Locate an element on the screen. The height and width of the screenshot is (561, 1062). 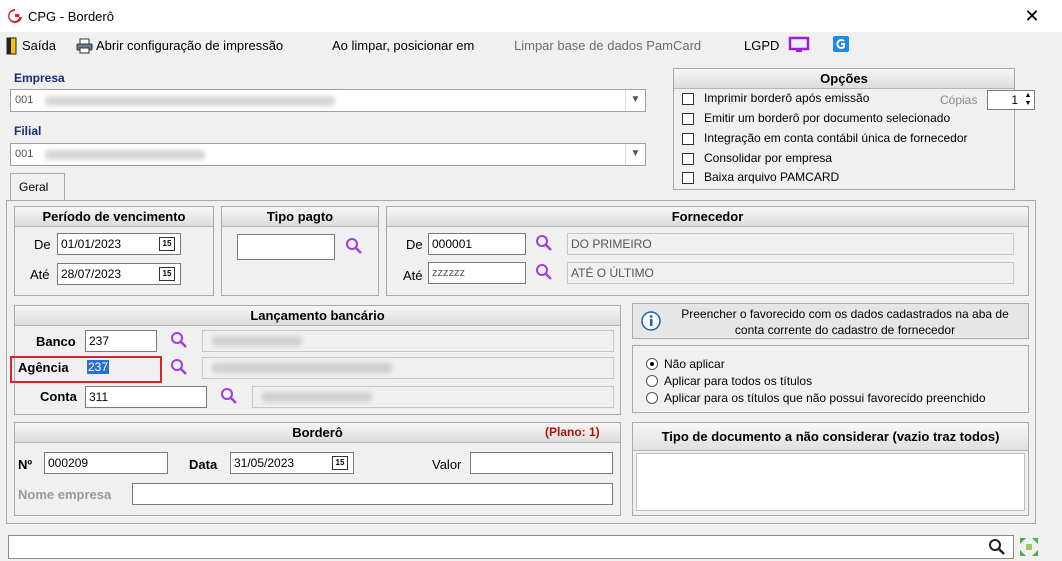
bordero-num-label: Nº is located at coordinates (25, 464).